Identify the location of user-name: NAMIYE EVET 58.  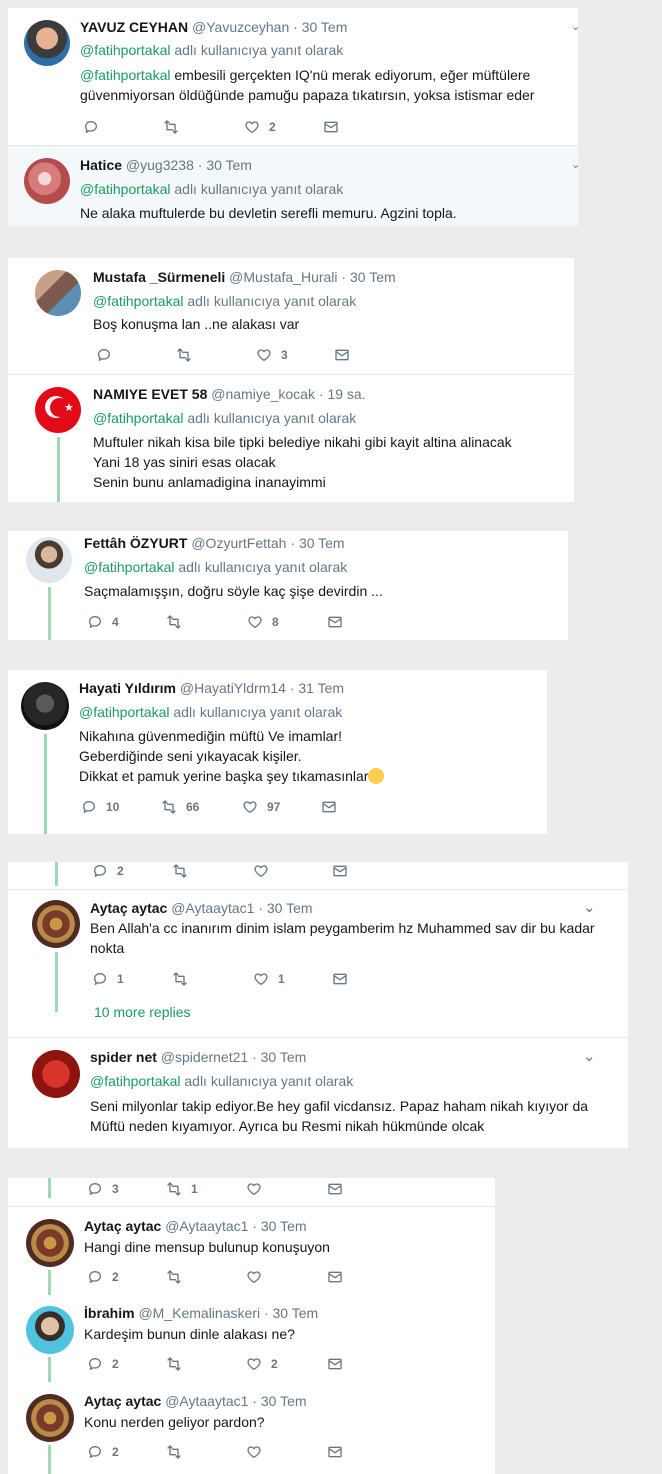
(150, 394).